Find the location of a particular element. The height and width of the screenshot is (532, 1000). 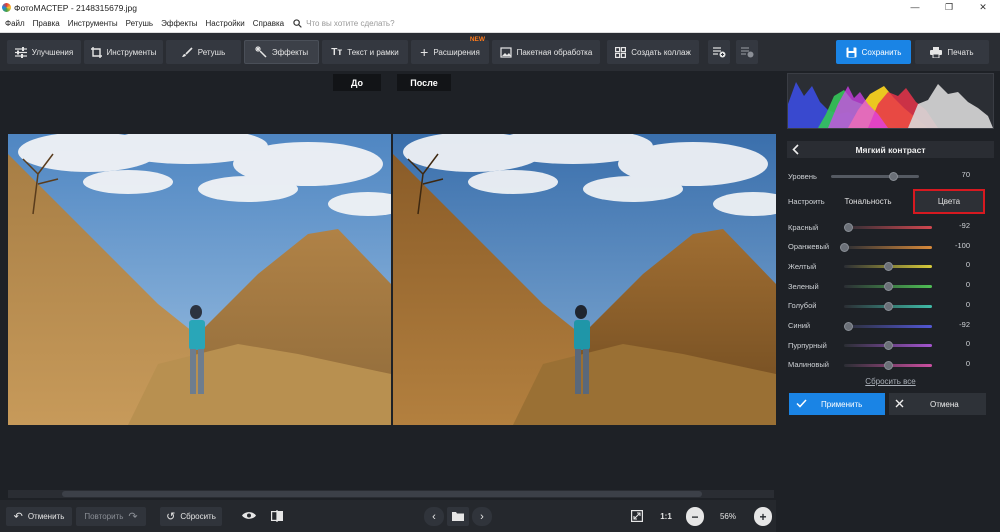

scrollbar-thumb is located at coordinates (382, 494).